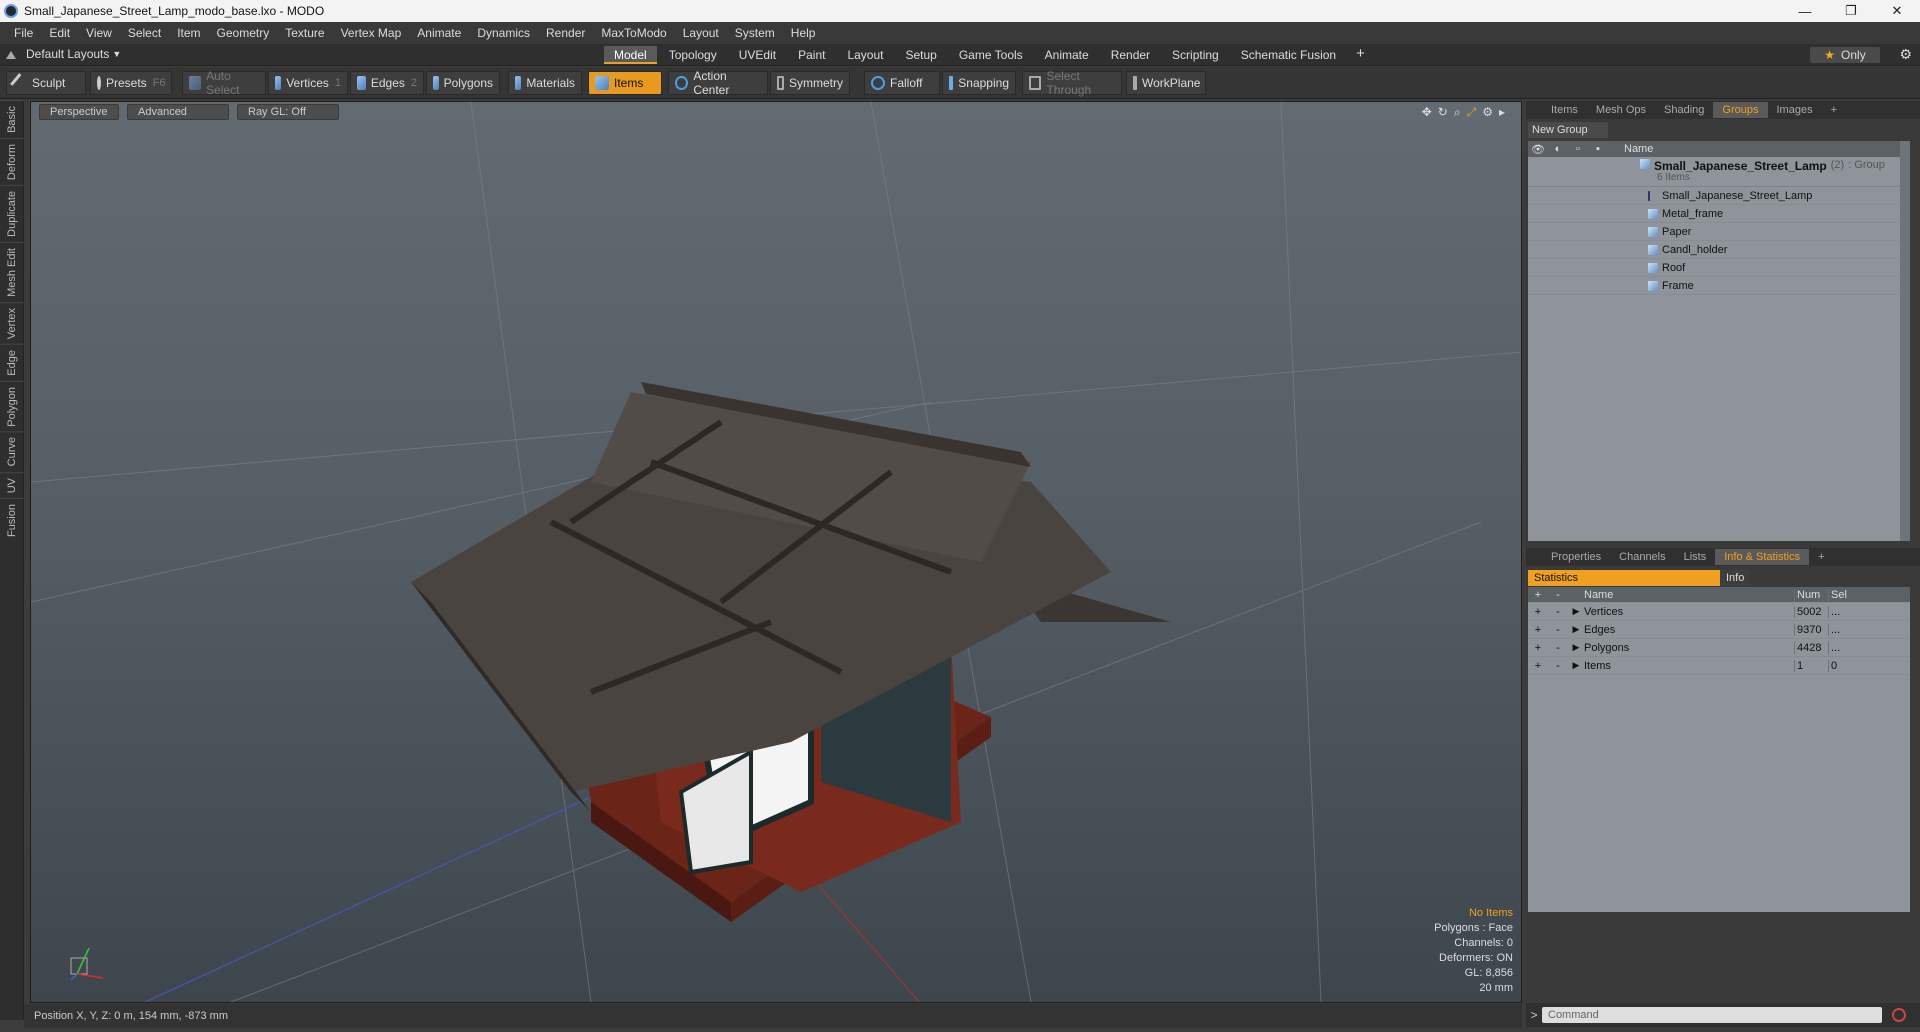 Image resolution: width=1920 pixels, height=1032 pixels. I want to click on list-item: Small_Japanese_Street_Lamp, so click(1719, 196).